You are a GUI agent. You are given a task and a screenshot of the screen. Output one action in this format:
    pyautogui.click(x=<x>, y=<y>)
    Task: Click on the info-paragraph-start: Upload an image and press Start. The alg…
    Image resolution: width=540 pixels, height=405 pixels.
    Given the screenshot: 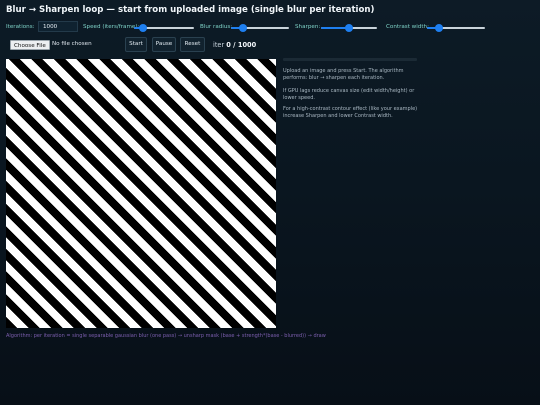 What is the action you would take?
    pyautogui.click(x=343, y=75)
    